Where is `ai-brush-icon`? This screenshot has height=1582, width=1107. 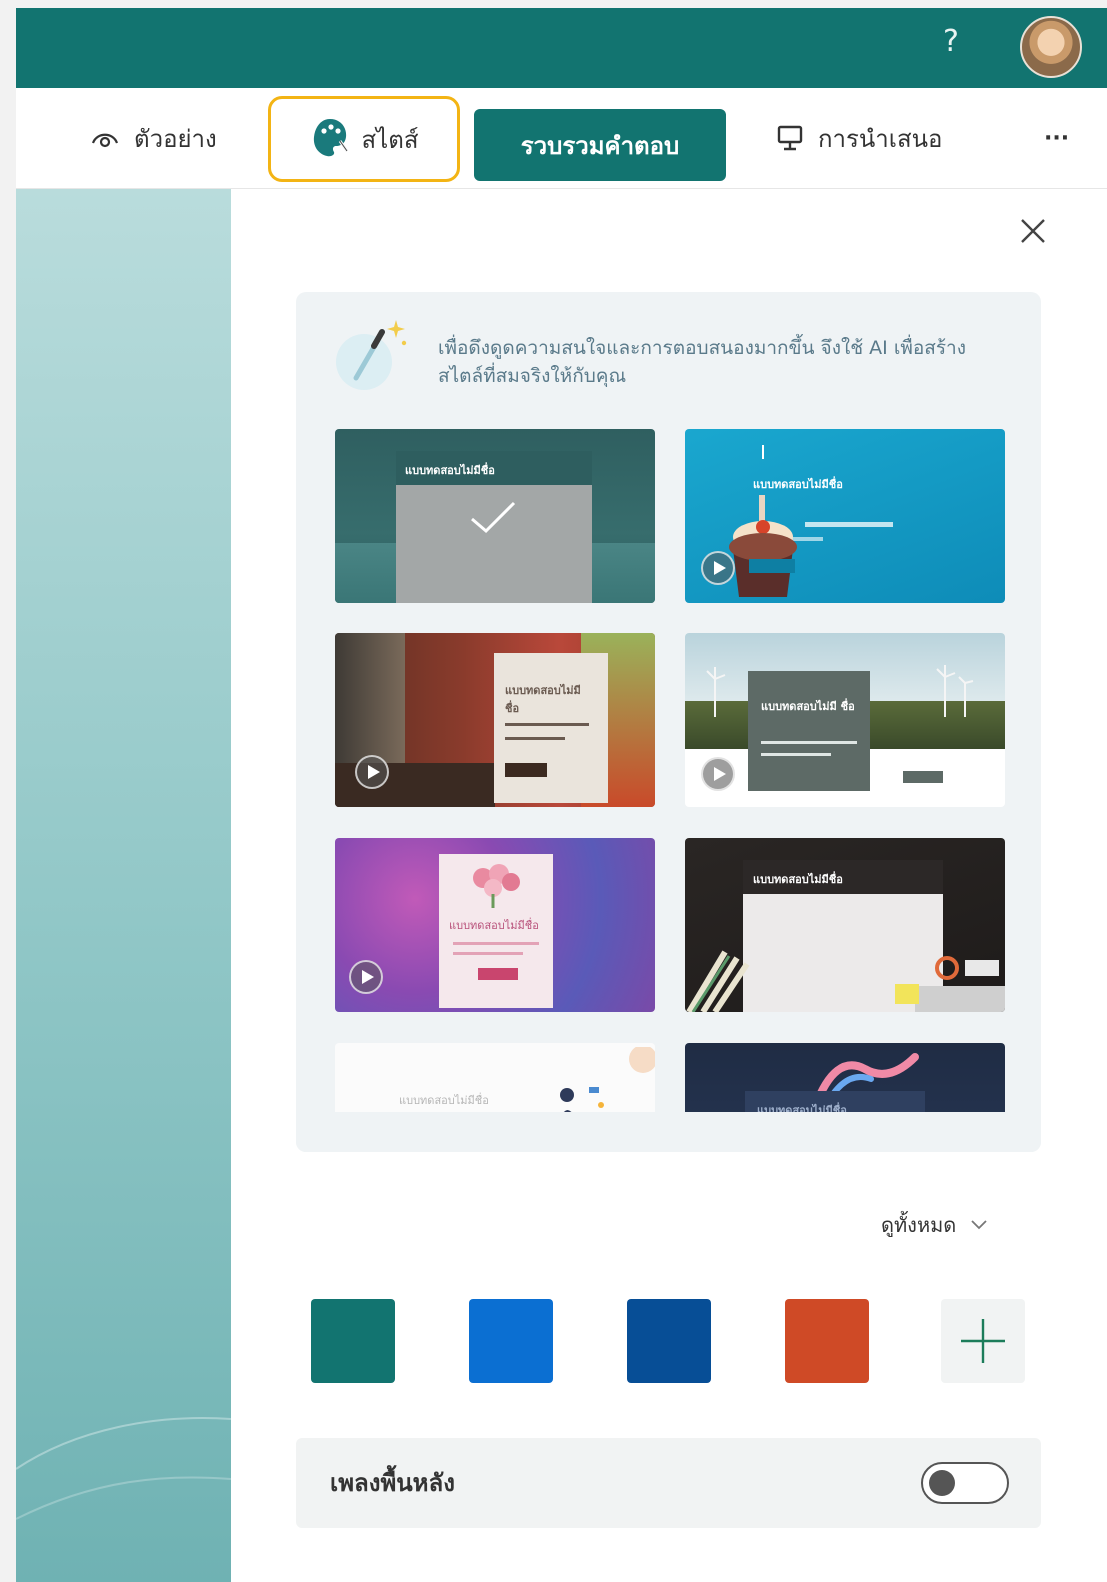 ai-brush-icon is located at coordinates (371, 355).